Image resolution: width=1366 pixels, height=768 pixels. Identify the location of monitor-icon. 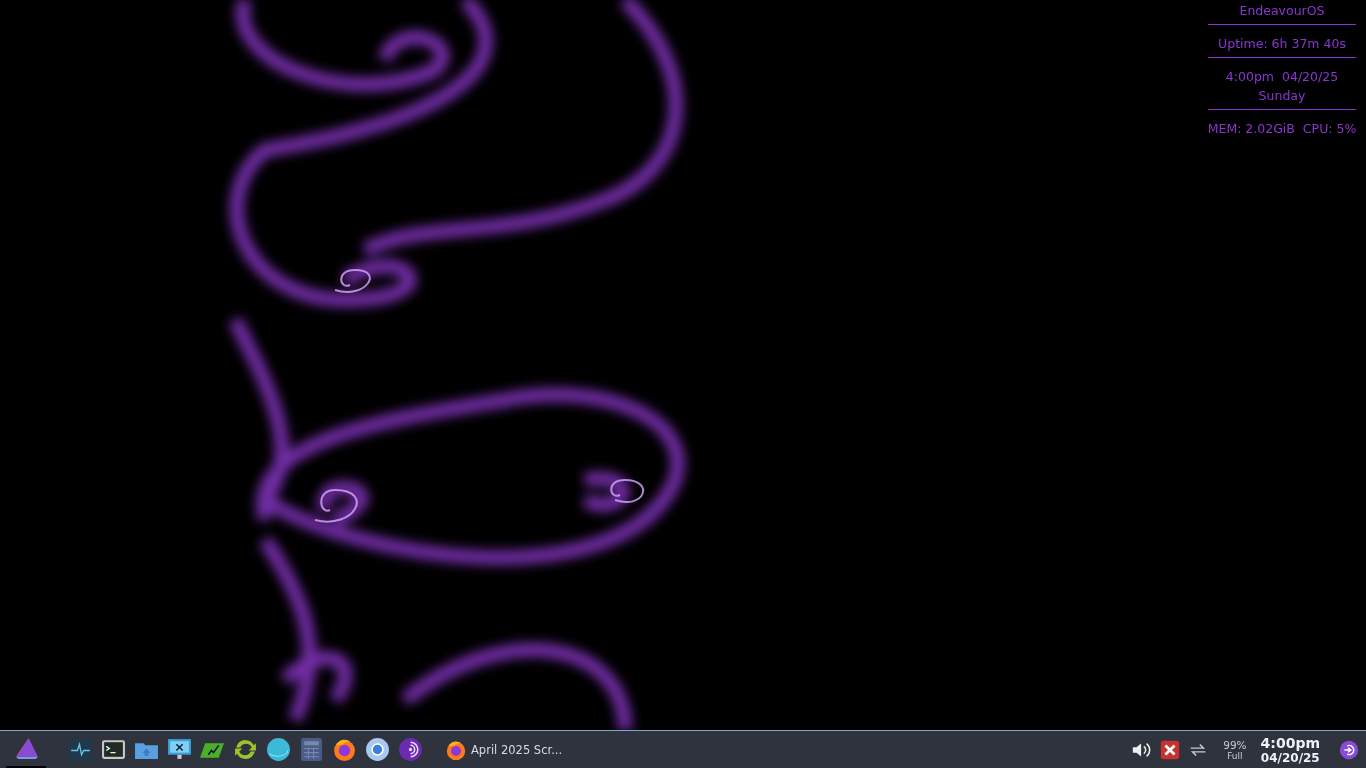
(179, 749).